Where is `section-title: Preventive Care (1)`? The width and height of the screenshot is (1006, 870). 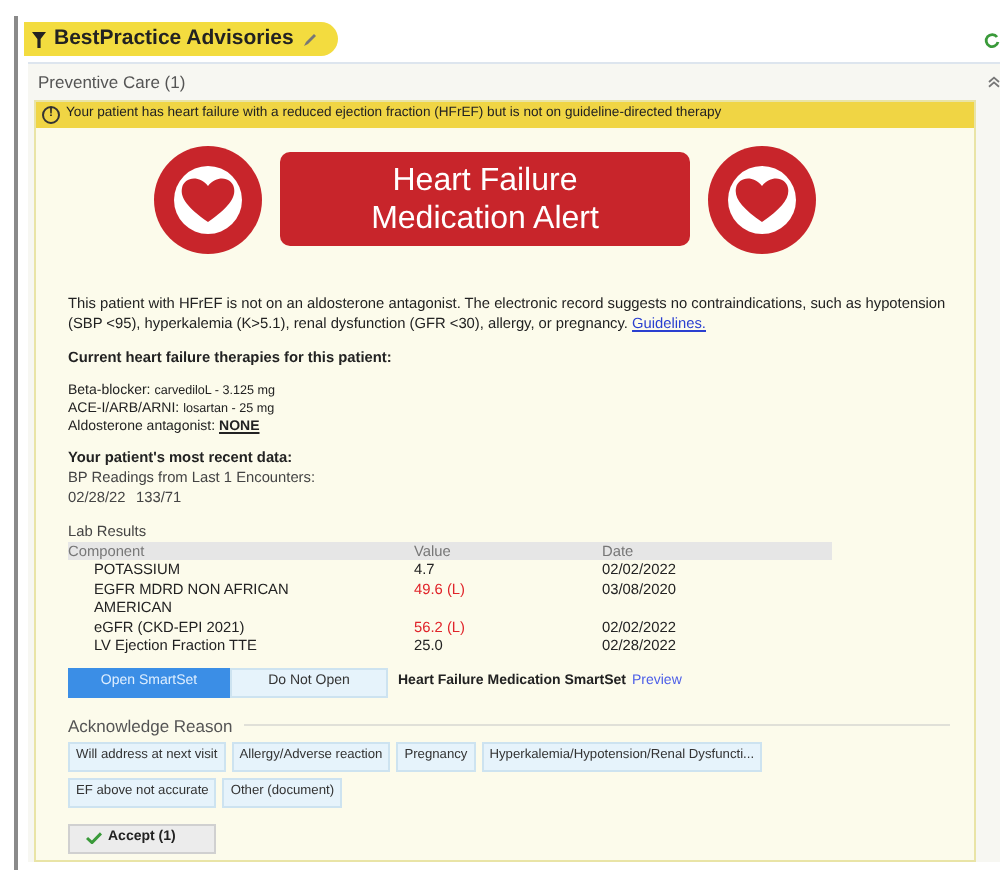 section-title: Preventive Care (1) is located at coordinates (112, 83).